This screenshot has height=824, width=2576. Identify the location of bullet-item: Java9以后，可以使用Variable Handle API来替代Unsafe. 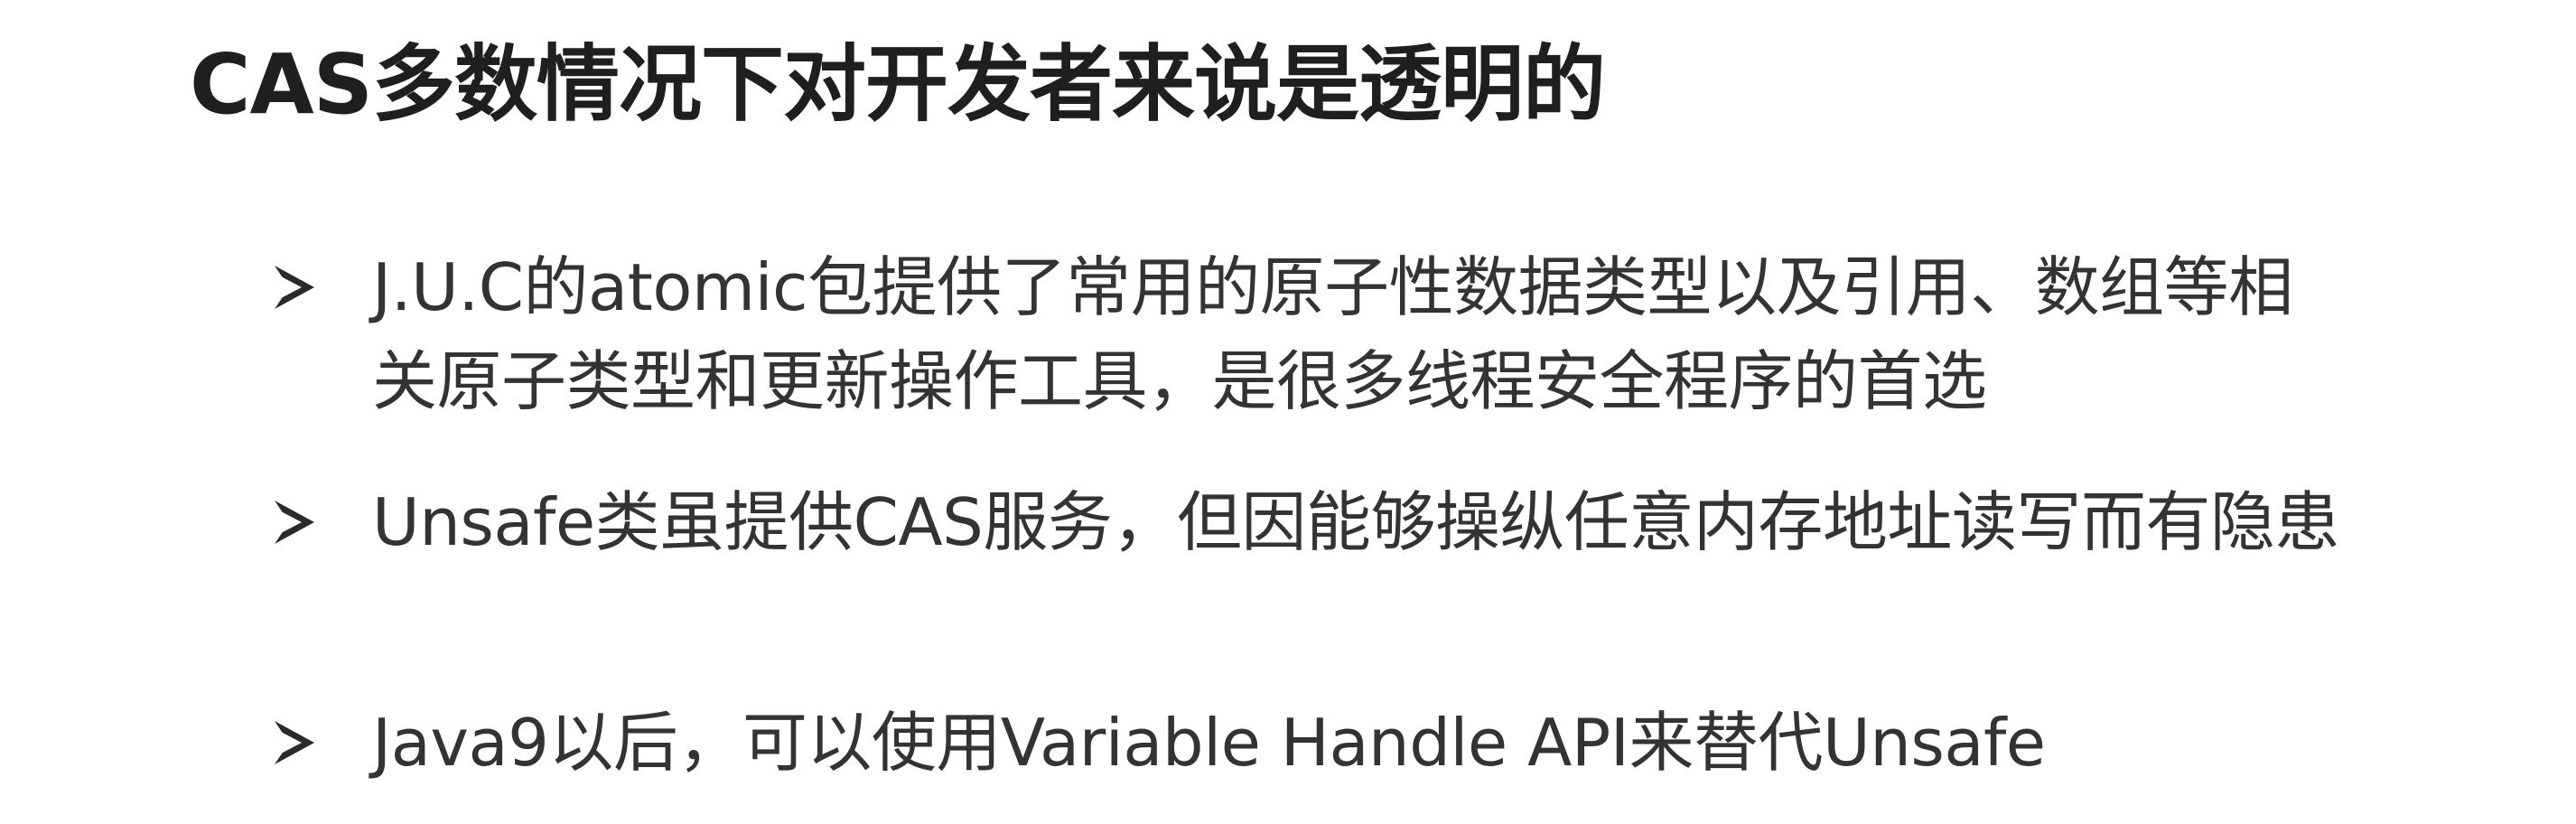
(1158, 743).